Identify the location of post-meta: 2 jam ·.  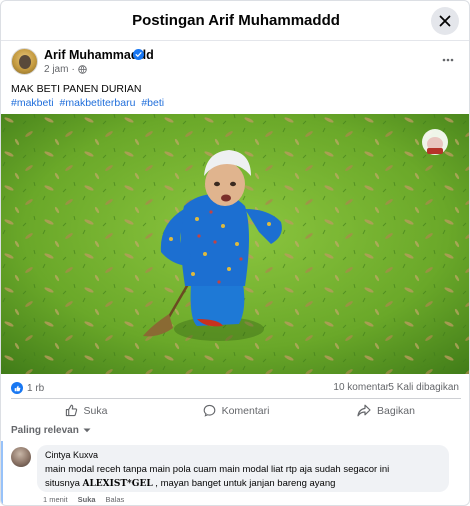
(65, 69).